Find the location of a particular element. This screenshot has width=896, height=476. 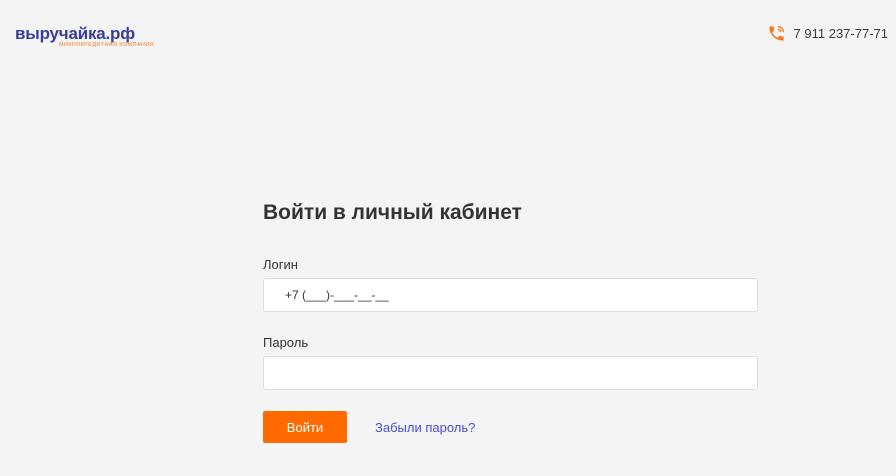

phone-icon is located at coordinates (776, 33).